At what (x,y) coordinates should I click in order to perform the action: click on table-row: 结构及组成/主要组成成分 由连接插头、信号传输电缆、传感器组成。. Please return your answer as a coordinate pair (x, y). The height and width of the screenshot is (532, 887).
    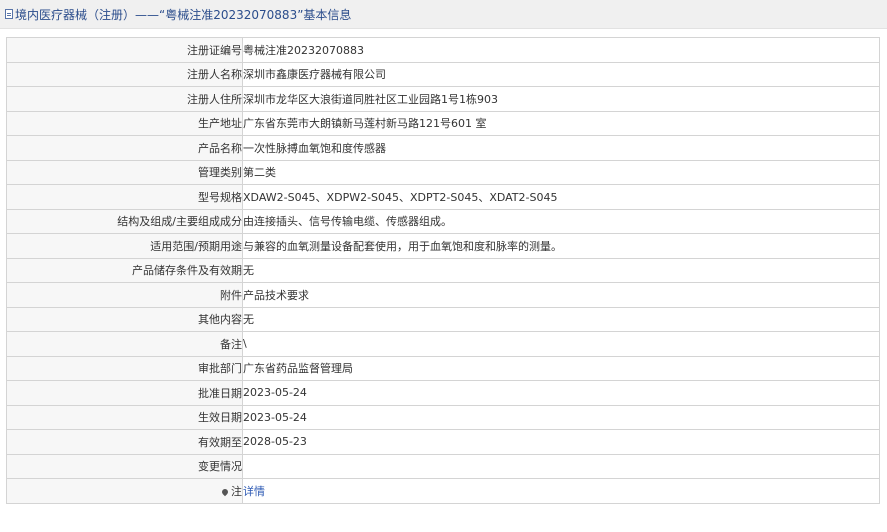
    Looking at the image, I should click on (443, 221).